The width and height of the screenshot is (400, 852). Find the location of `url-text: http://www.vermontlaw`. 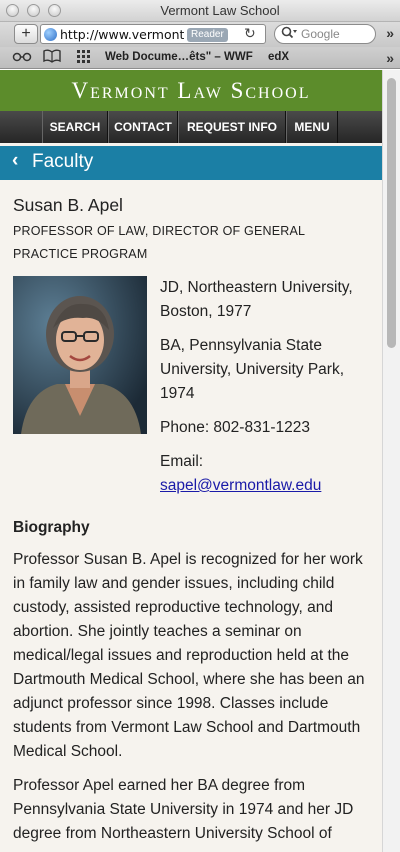

url-text: http://www.vermontlaw is located at coordinates (122, 34).